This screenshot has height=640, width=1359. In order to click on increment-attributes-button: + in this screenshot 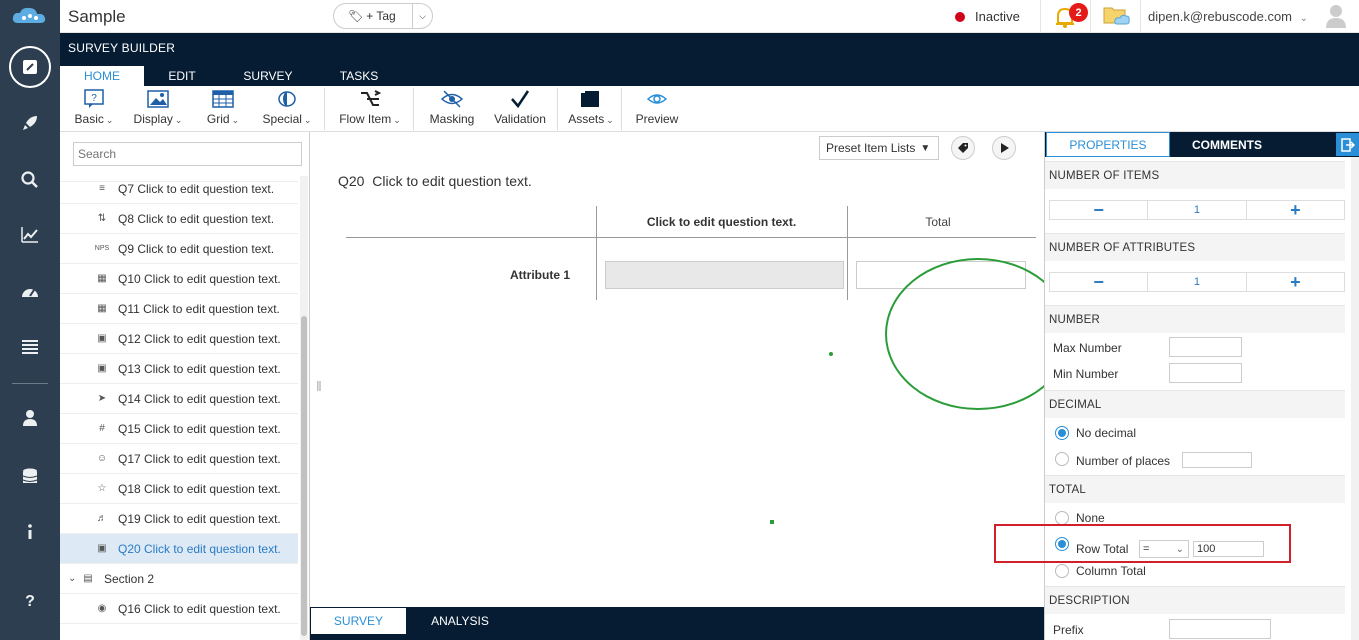, I will do `click(1295, 282)`.